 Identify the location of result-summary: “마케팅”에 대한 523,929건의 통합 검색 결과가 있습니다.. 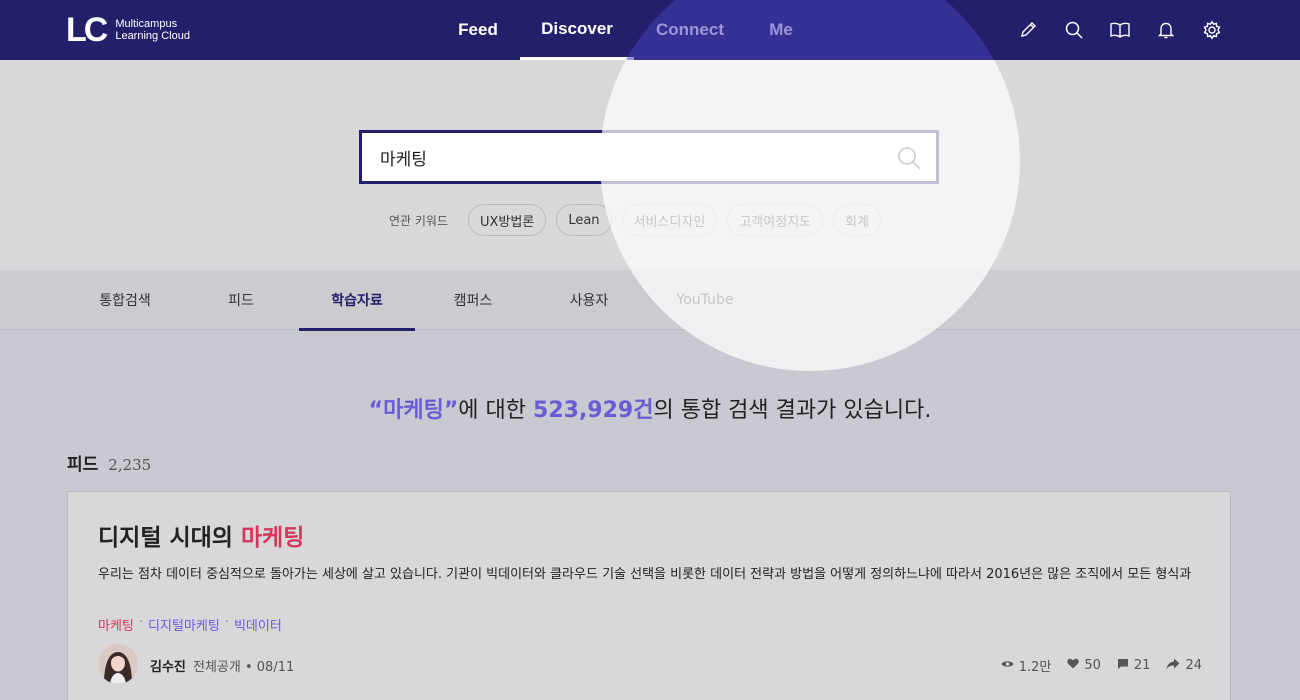
(650, 408).